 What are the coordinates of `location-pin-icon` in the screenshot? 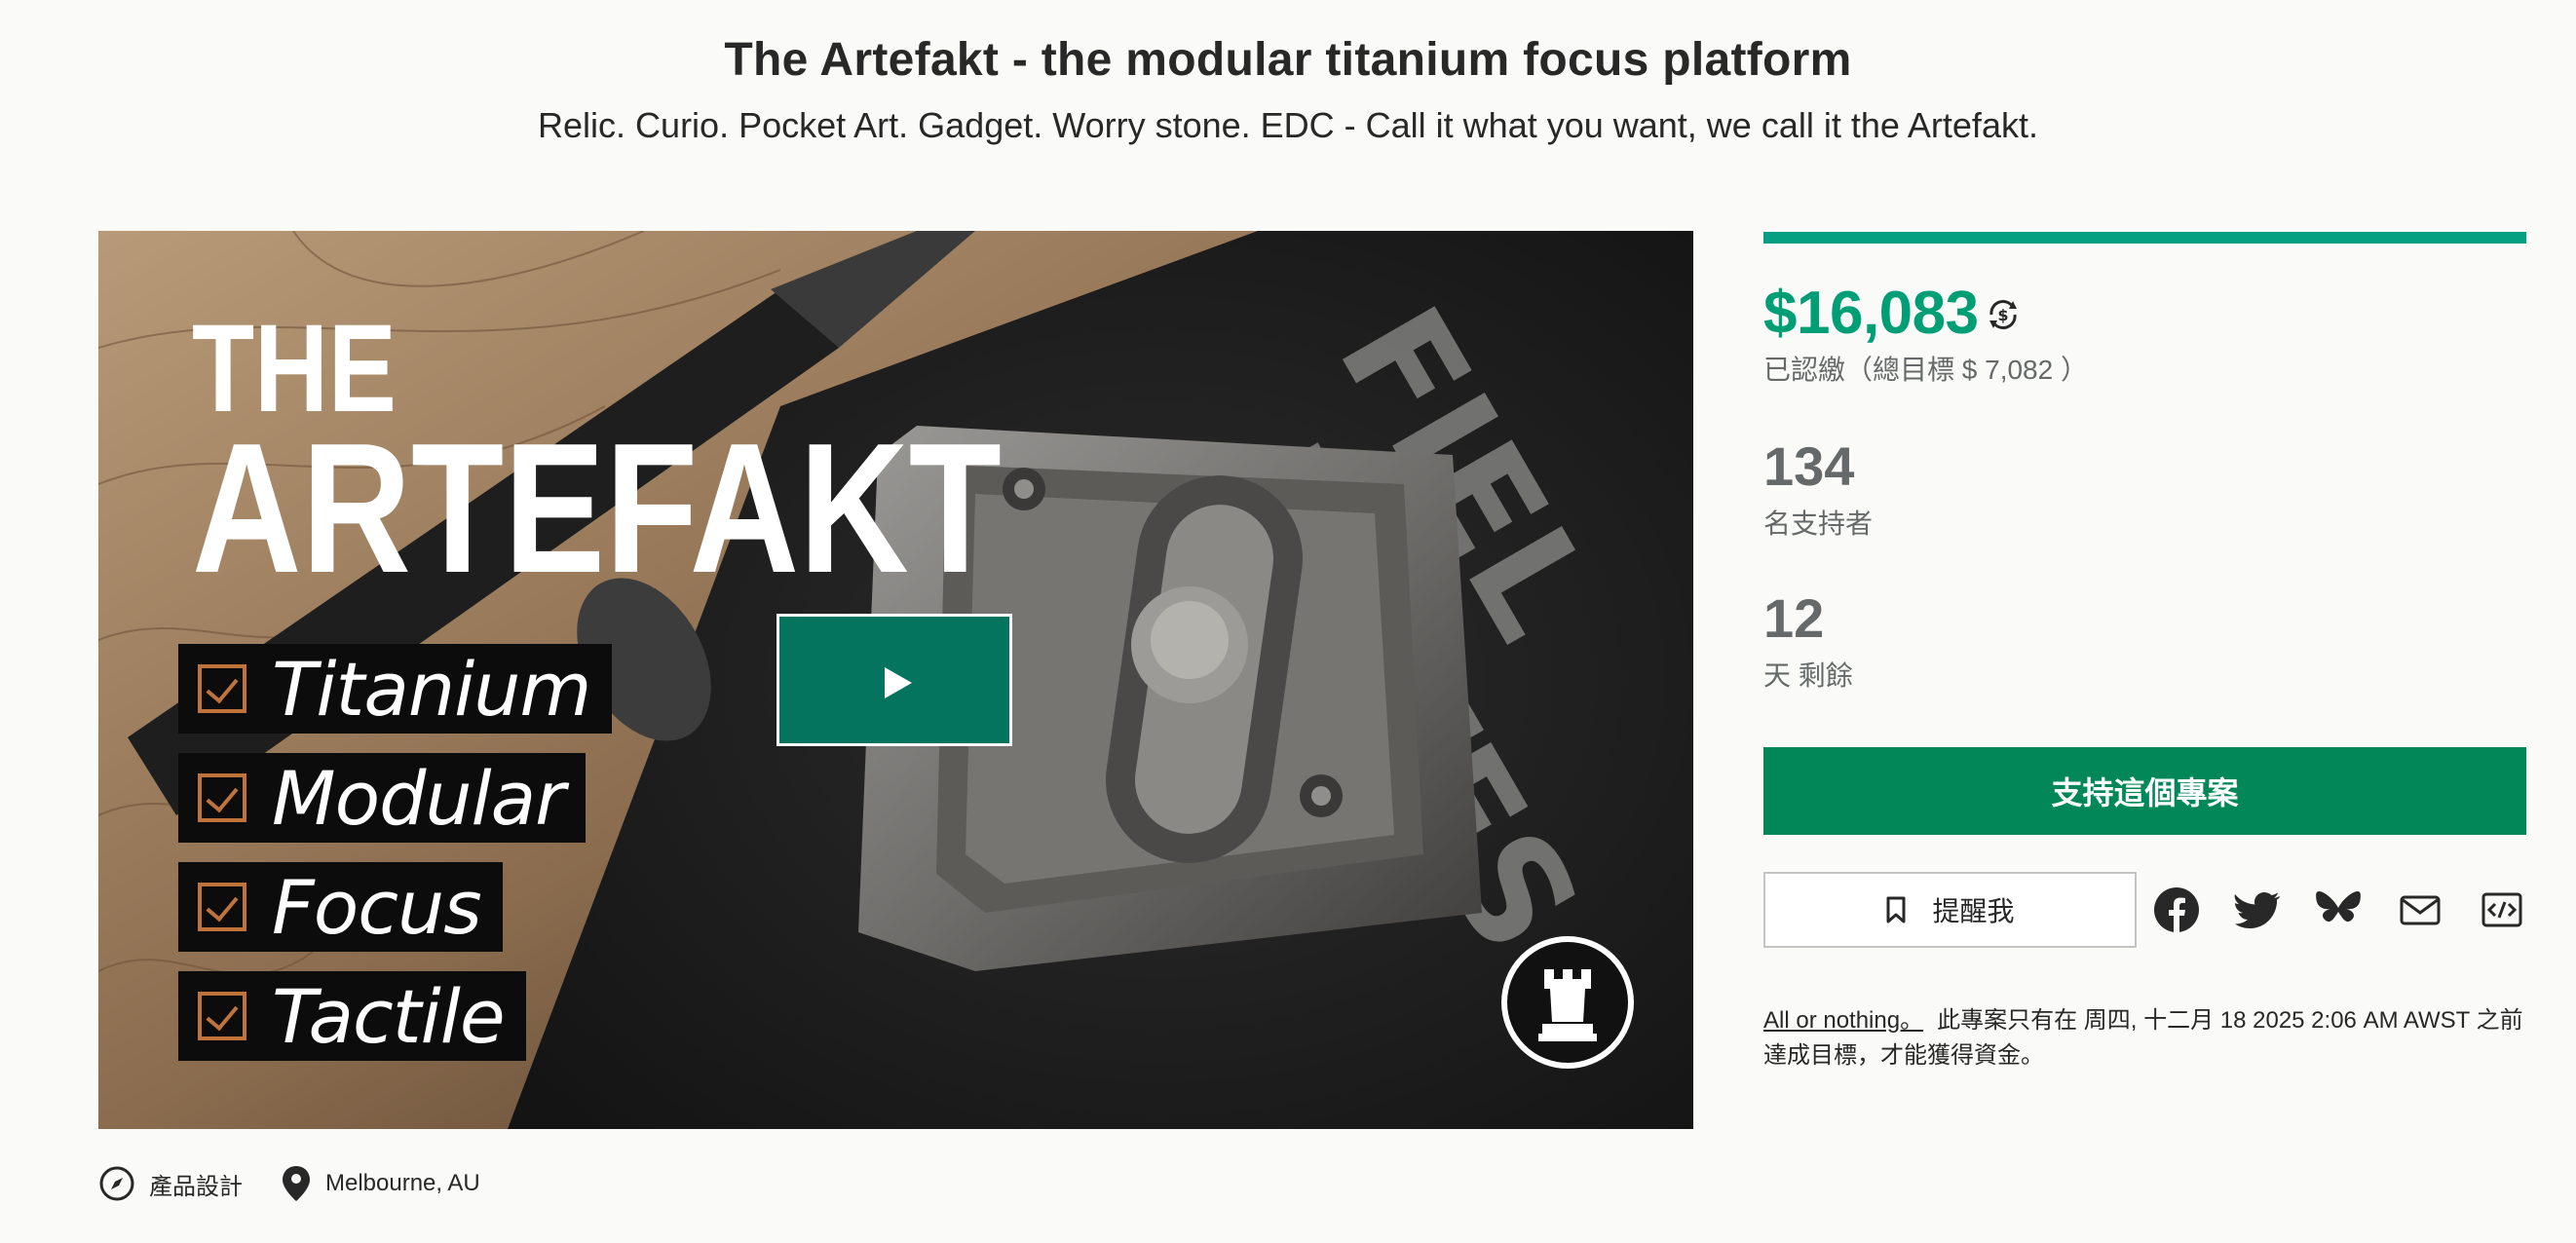 It's located at (296, 1183).